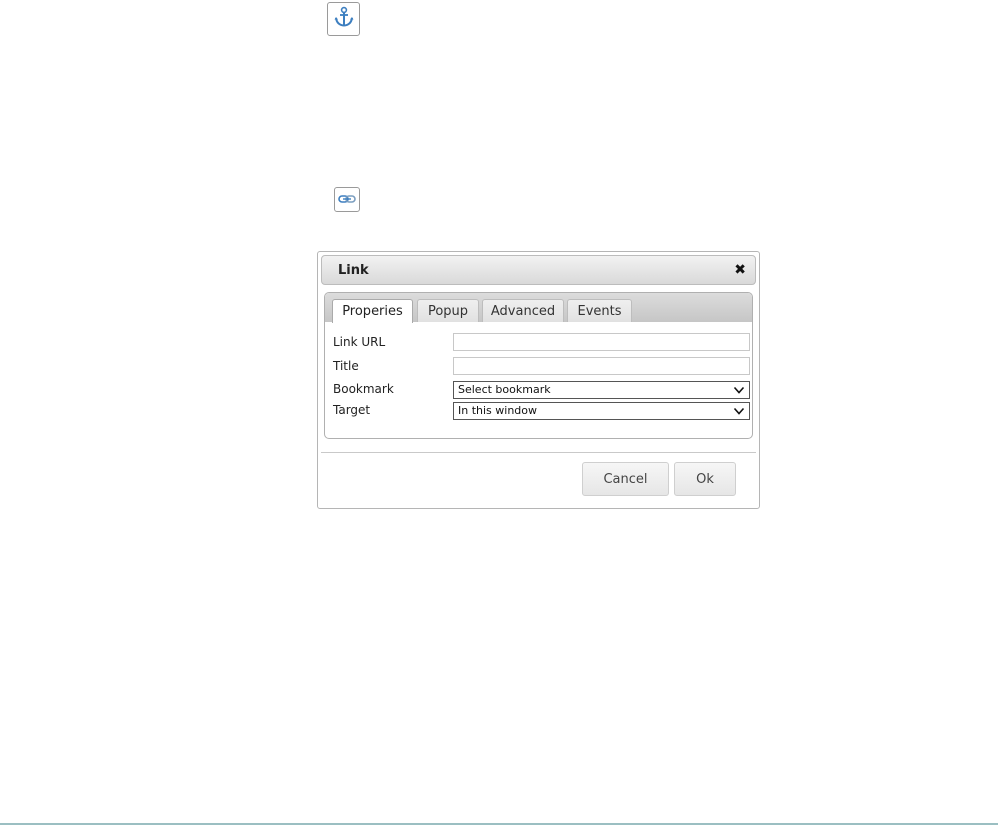 The width and height of the screenshot is (998, 826). What do you see at coordinates (363, 389) in the screenshot?
I see `bookmark-label: Bookmark` at bounding box center [363, 389].